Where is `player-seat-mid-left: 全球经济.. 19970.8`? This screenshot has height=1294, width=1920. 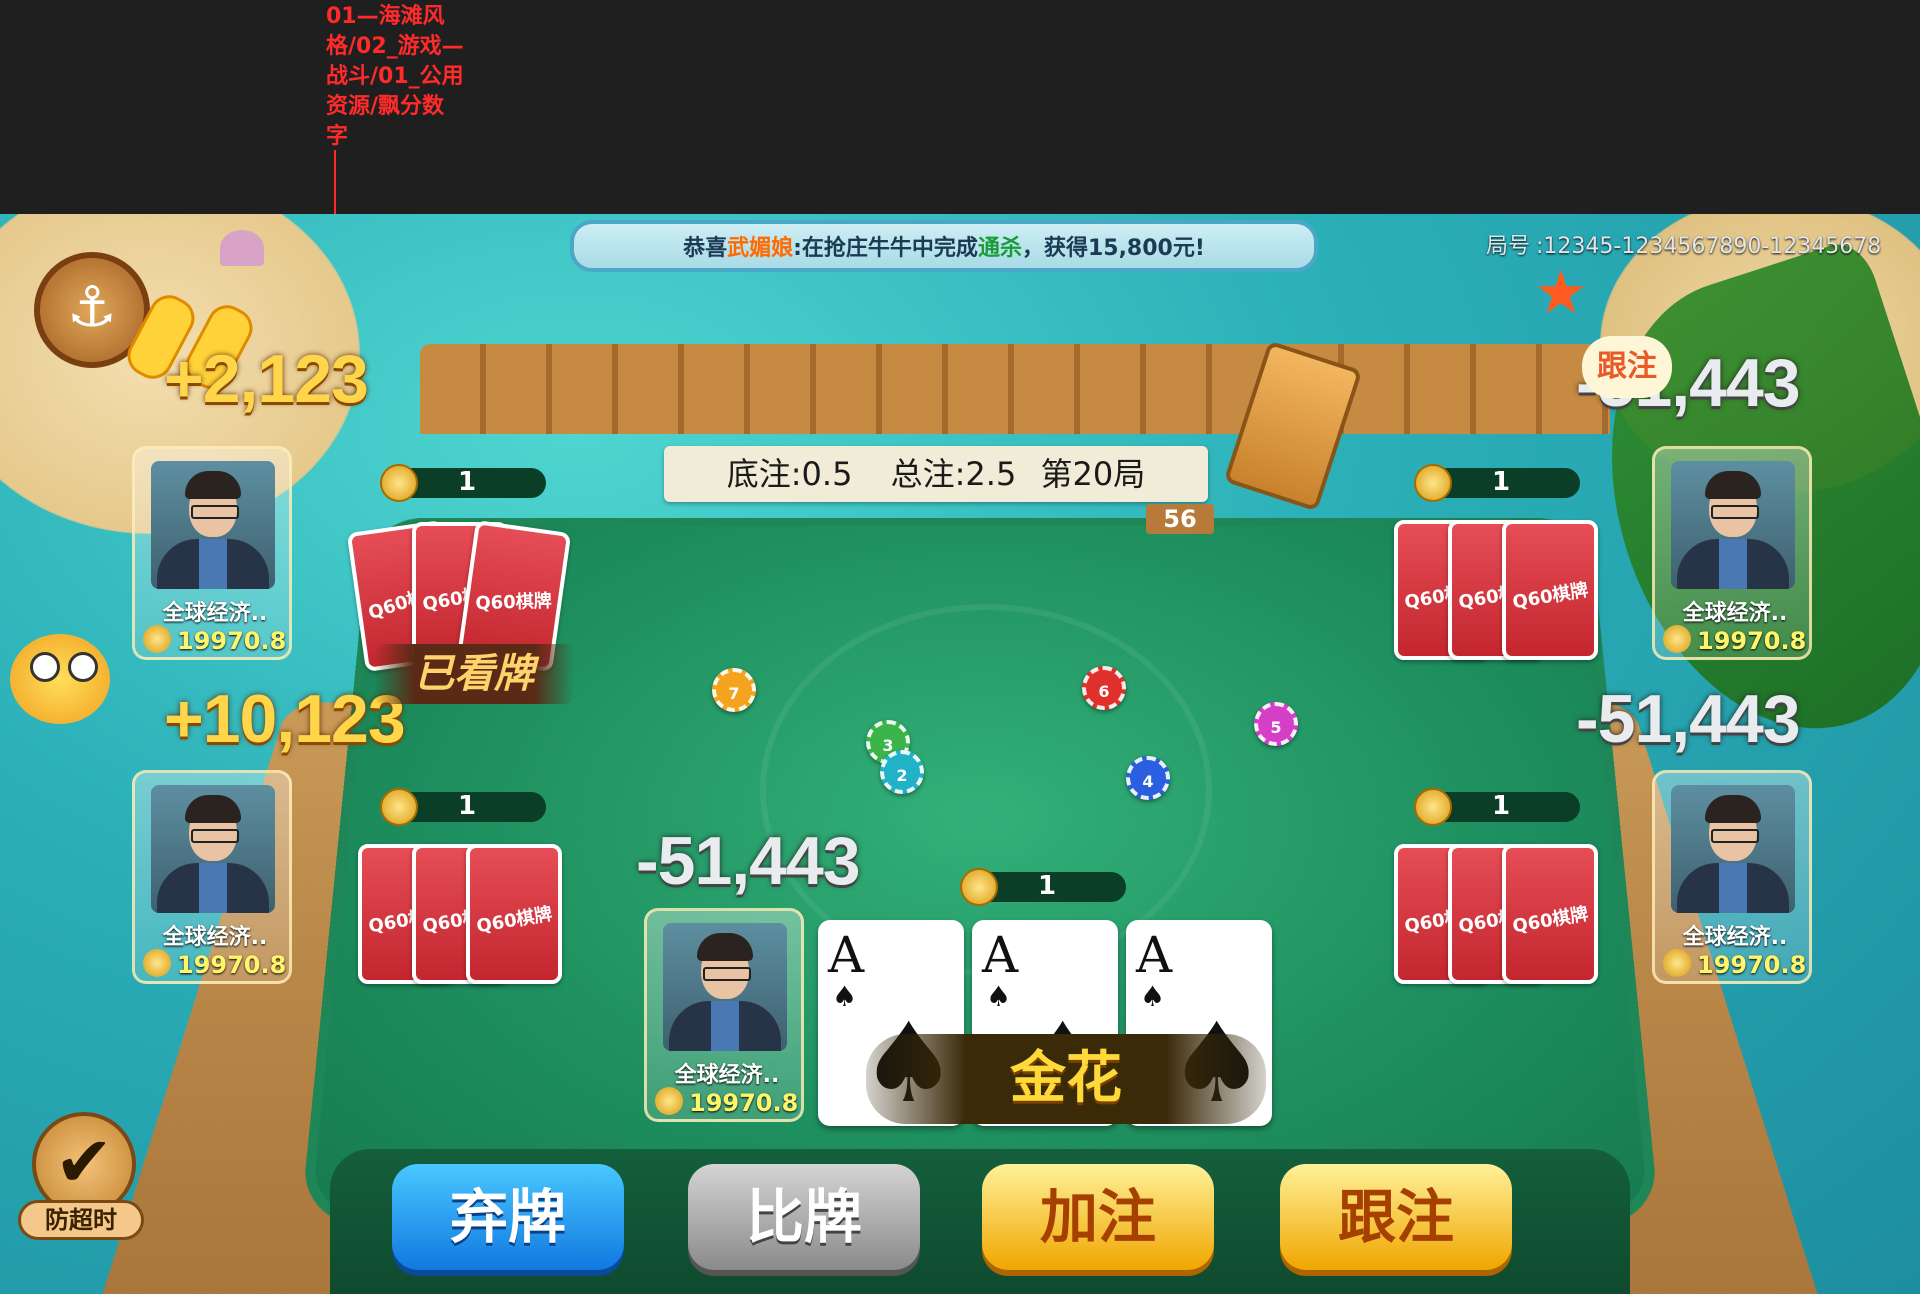
player-seat-mid-left: 全球经济.. 19970.8 is located at coordinates (212, 877).